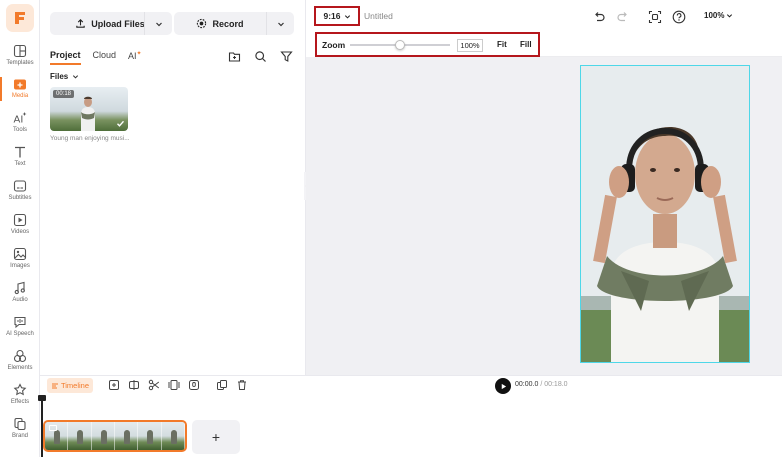 The height and width of the screenshot is (457, 782). I want to click on rail-item-templates: Templates, so click(20, 59).